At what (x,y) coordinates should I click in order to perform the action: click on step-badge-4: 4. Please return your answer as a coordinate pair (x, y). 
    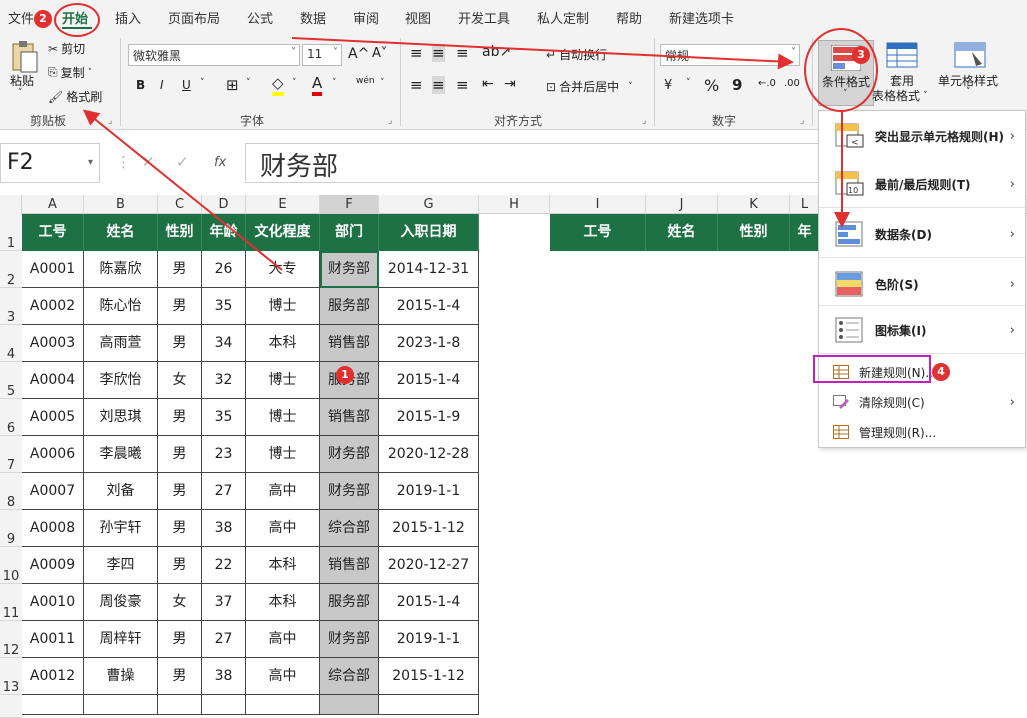
    Looking at the image, I should click on (941, 372).